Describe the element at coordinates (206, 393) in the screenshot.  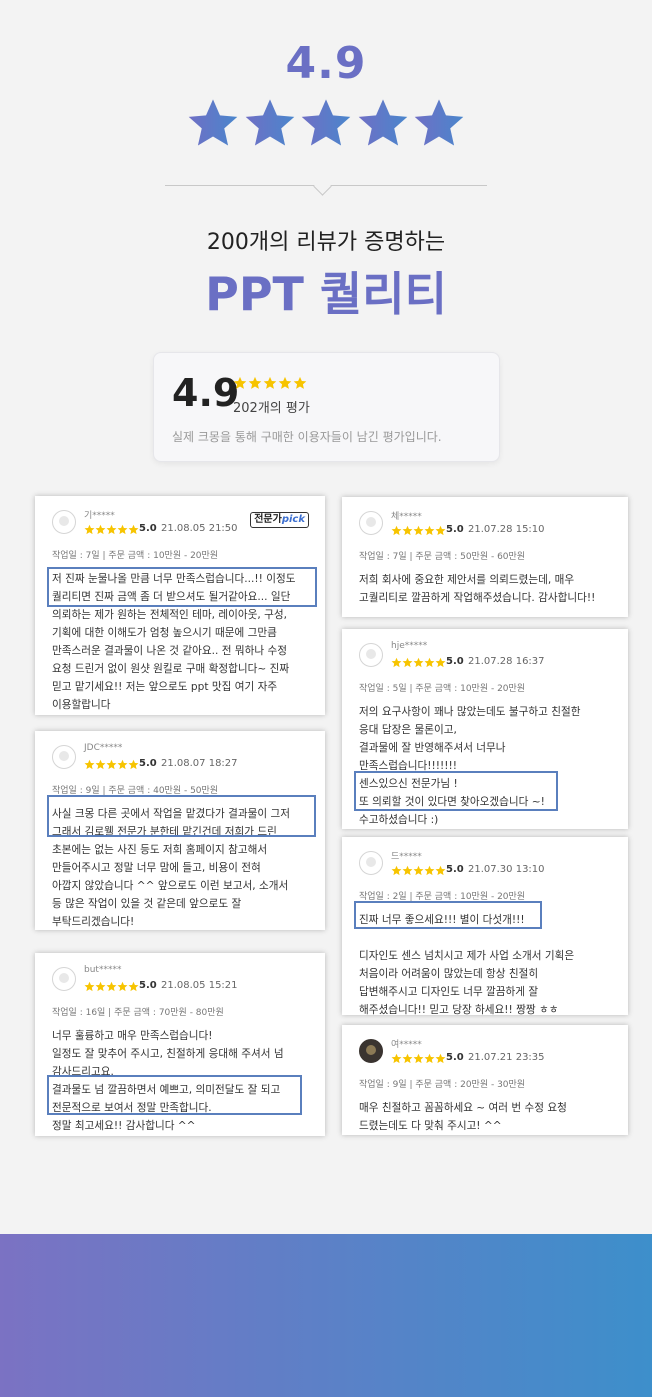
I see `summary-score: 4.9` at that location.